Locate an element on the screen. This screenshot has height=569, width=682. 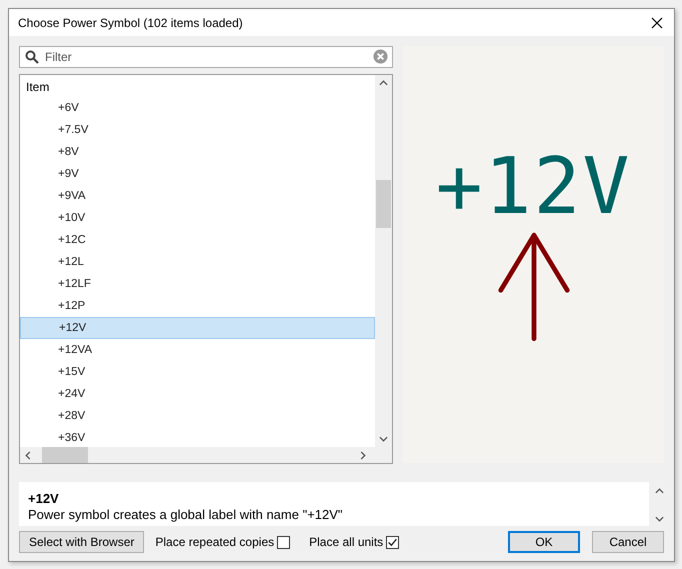
list-item: +9VA is located at coordinates (197, 196).